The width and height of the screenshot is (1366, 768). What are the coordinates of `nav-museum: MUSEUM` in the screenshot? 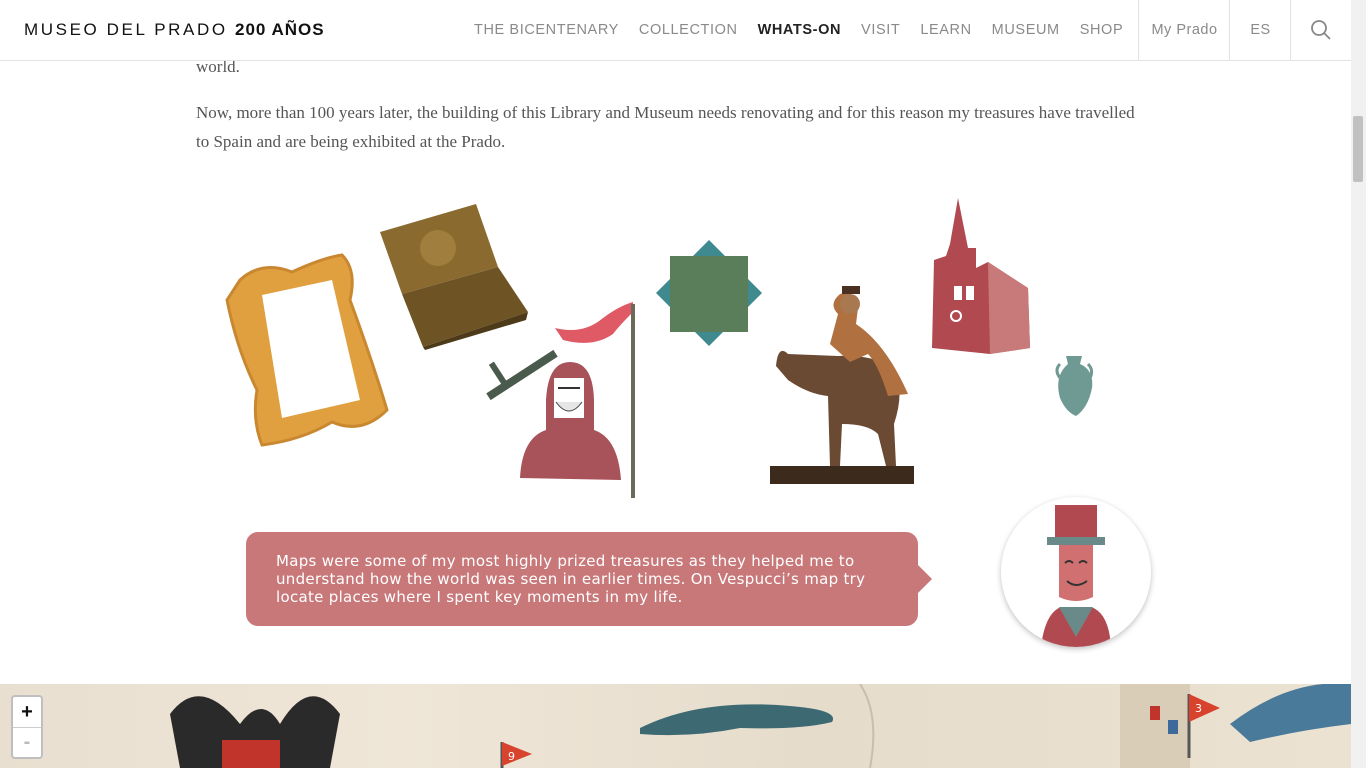 It's located at (1026, 30).